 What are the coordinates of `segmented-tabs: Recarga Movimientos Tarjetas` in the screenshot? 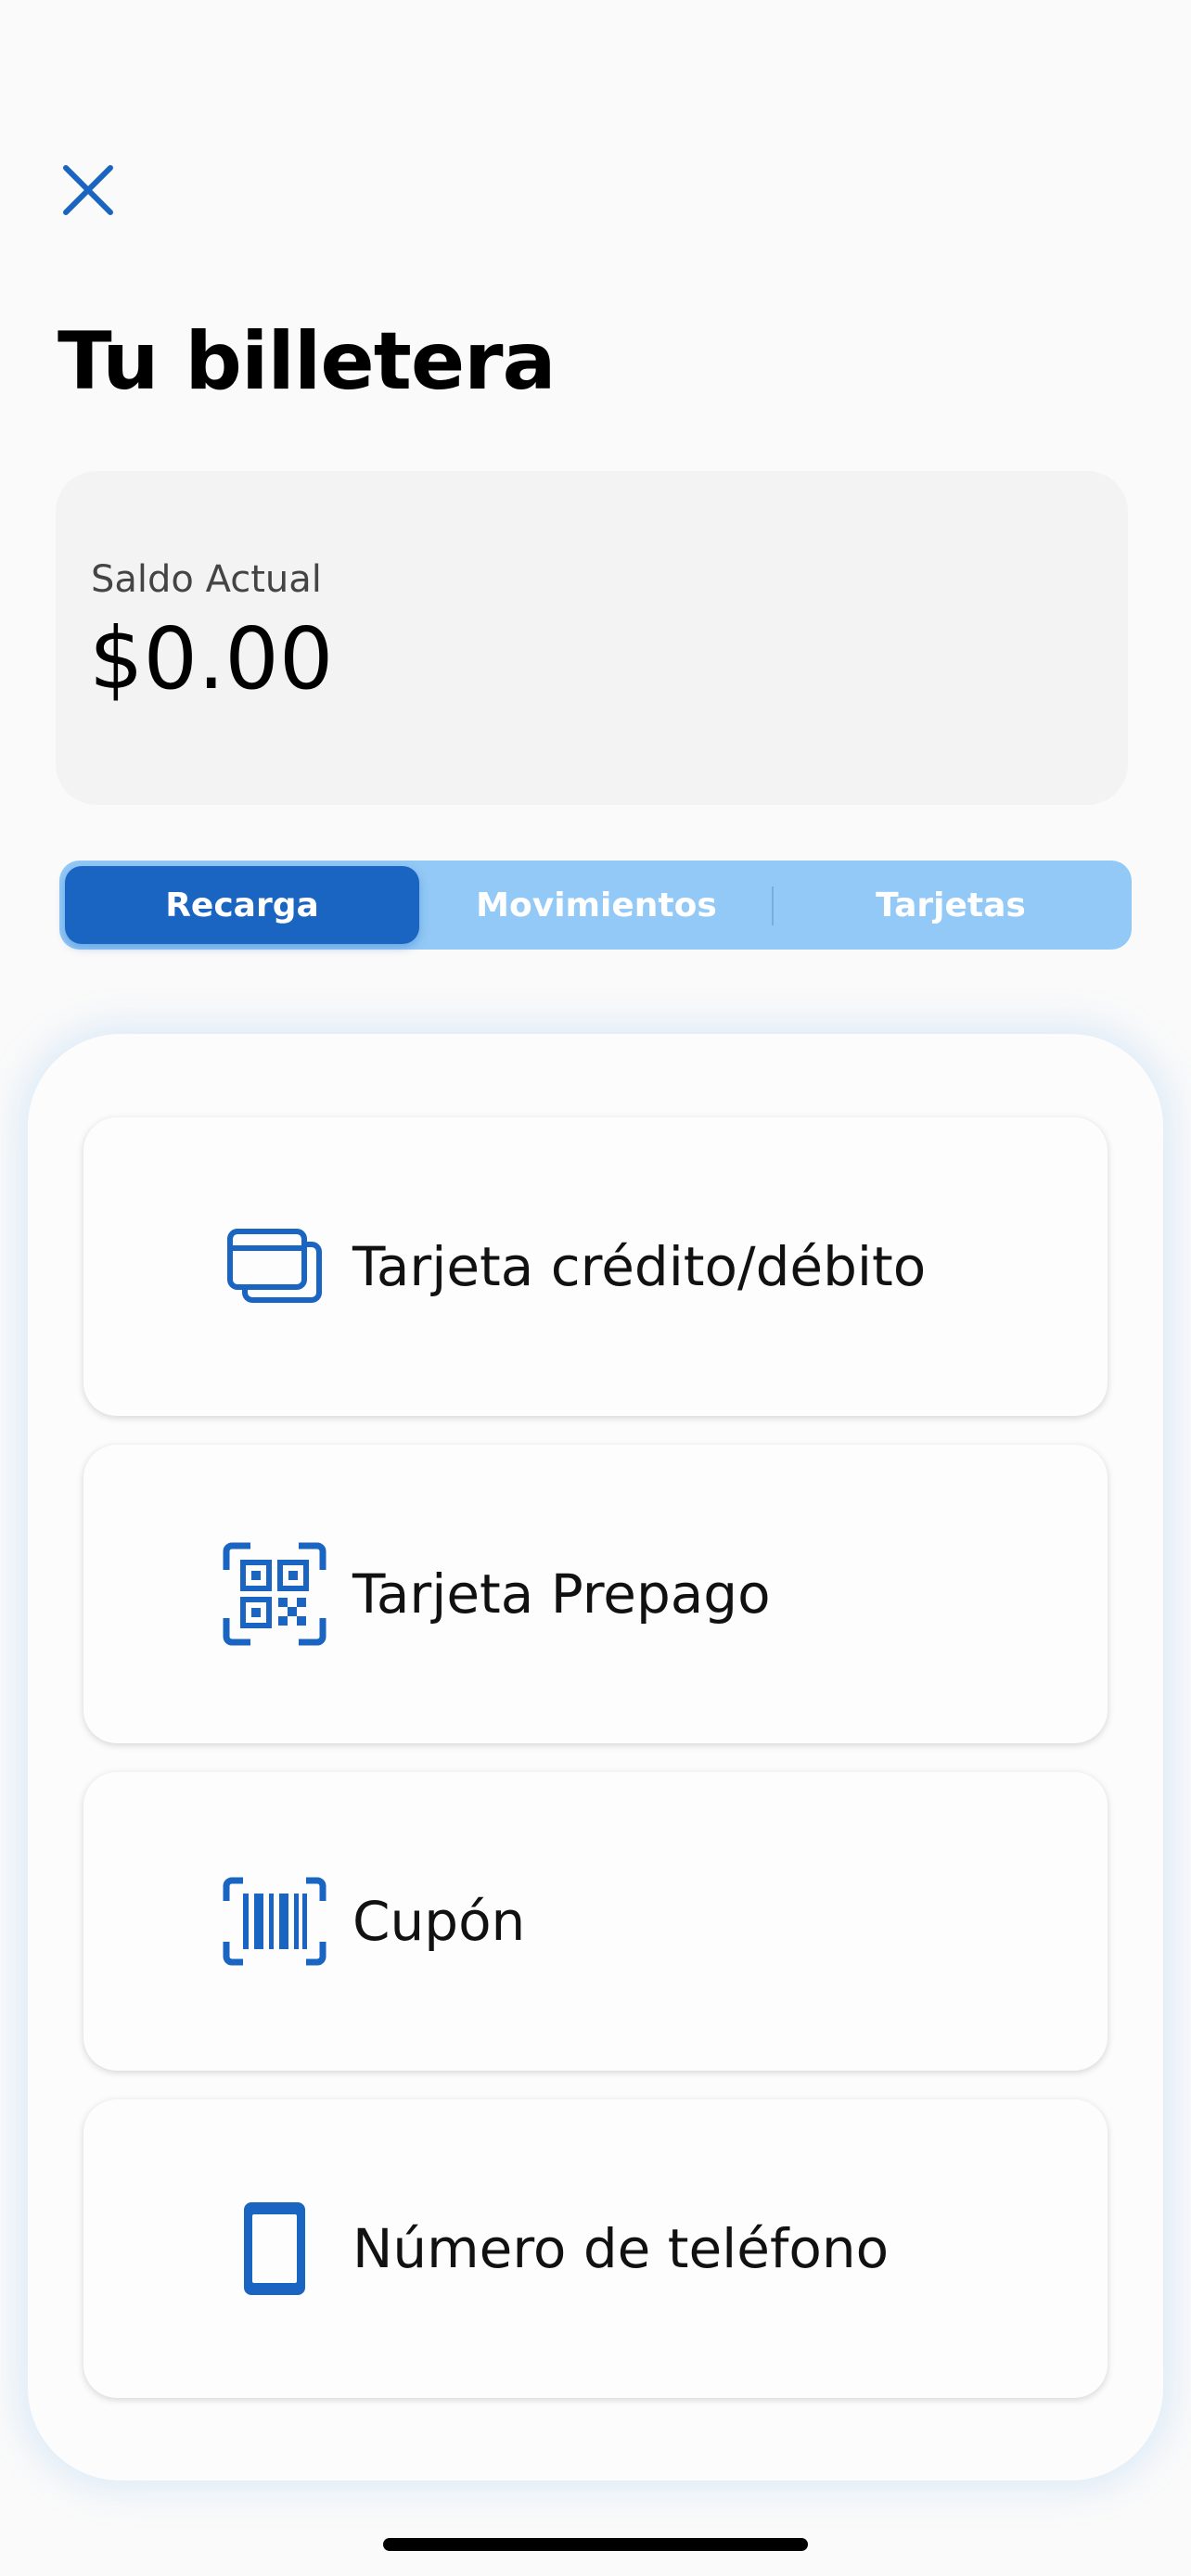 It's located at (595, 906).